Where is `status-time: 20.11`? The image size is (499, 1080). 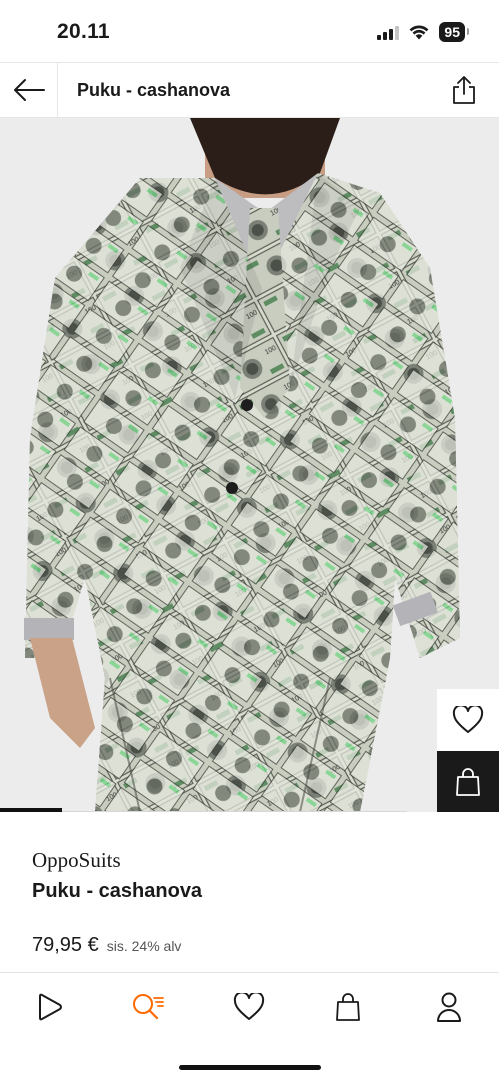
status-time: 20.11 is located at coordinates (83, 31).